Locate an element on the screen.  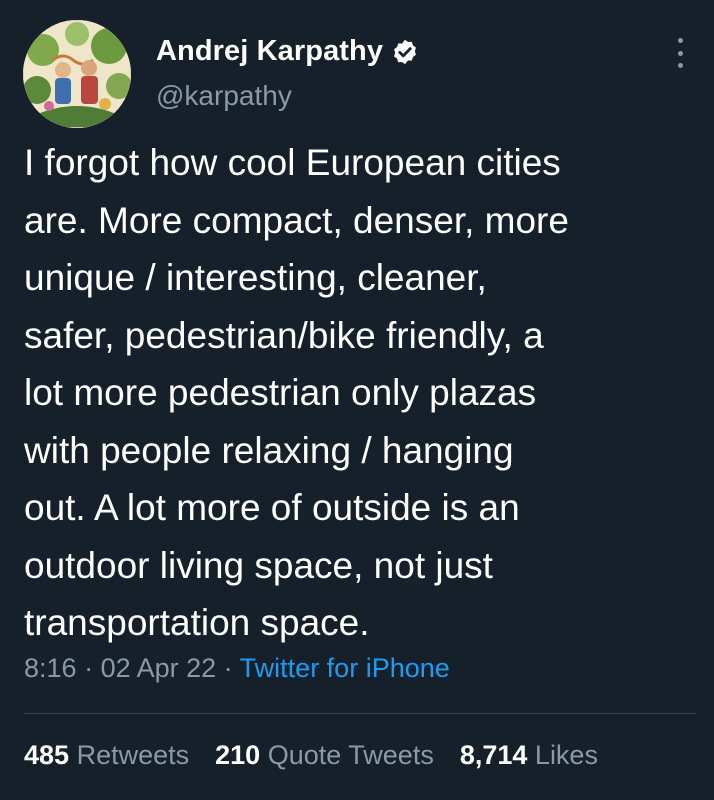
tweet-text-line: transportation space. is located at coordinates (197, 622).